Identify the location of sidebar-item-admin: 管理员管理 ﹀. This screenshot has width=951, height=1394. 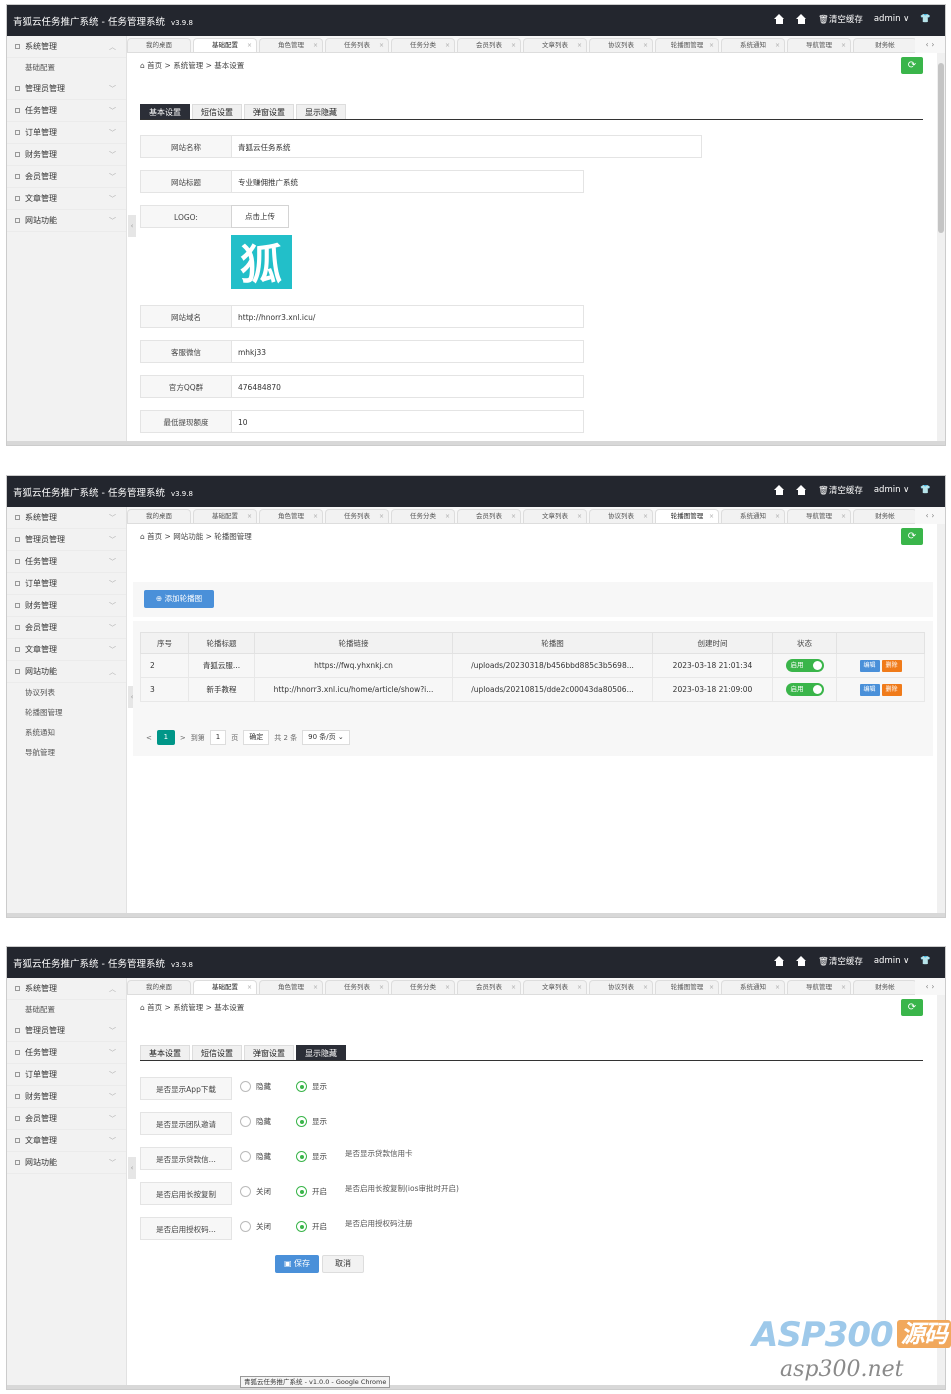
(66, 89).